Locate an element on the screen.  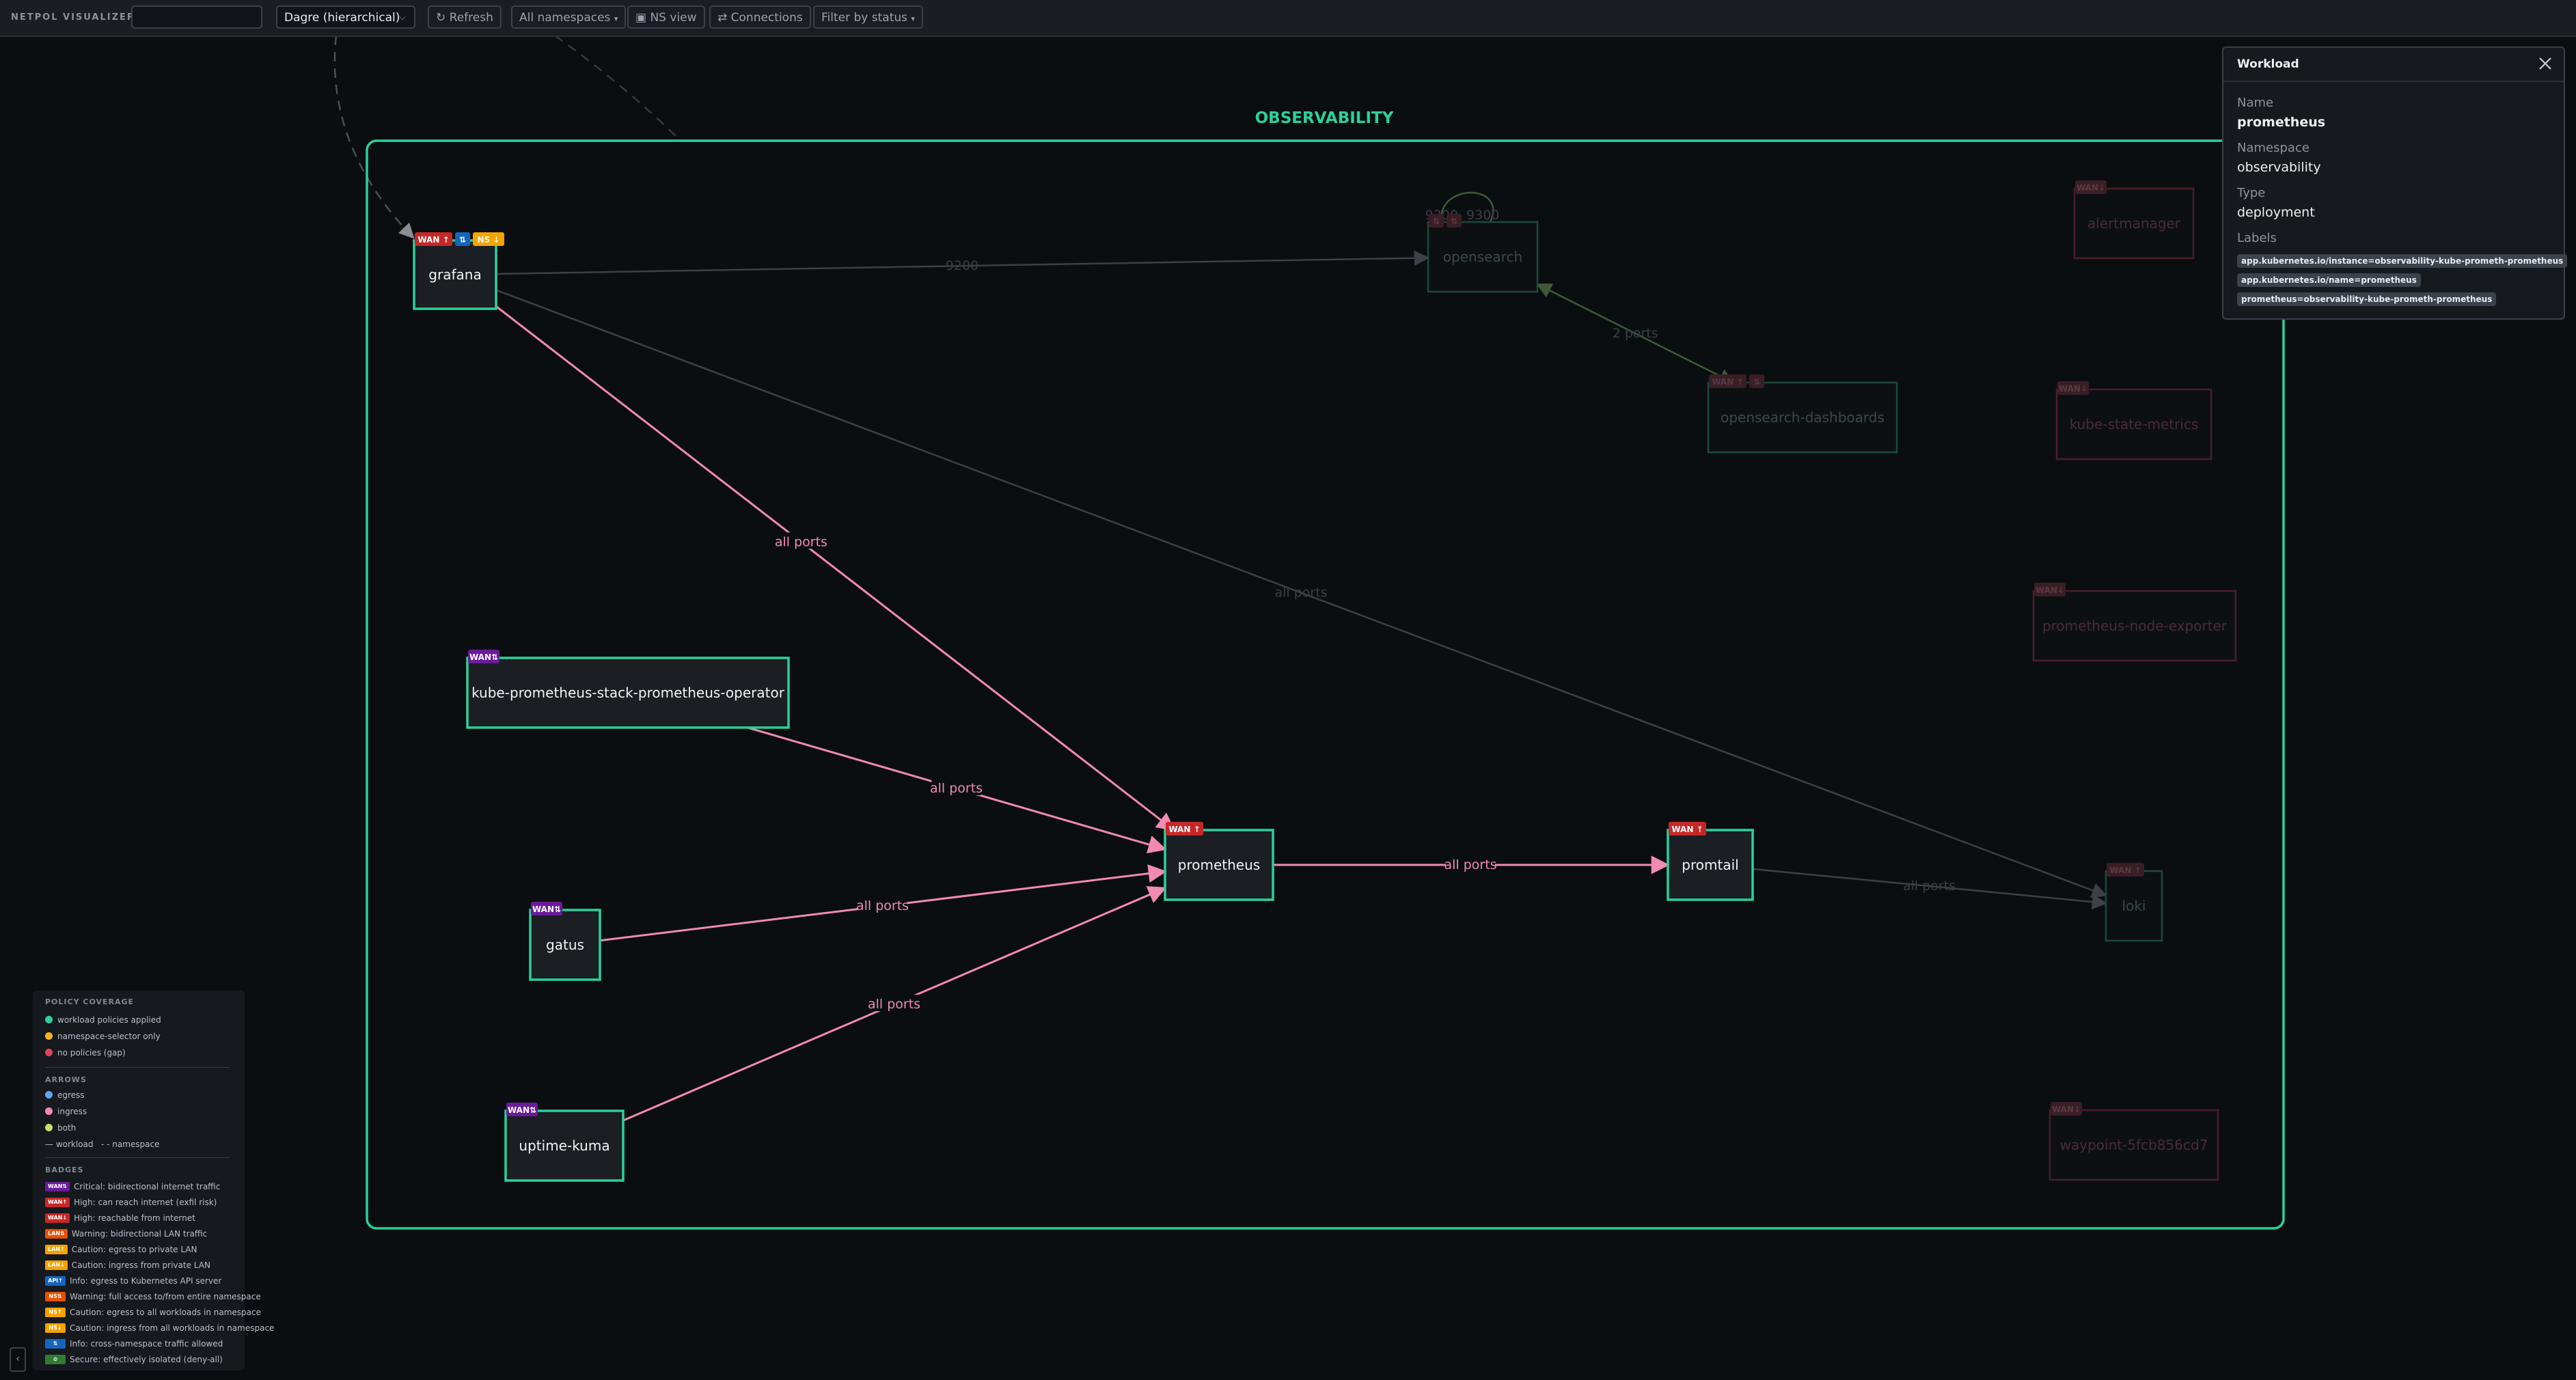
type-value: deployment is located at coordinates (2276, 213).